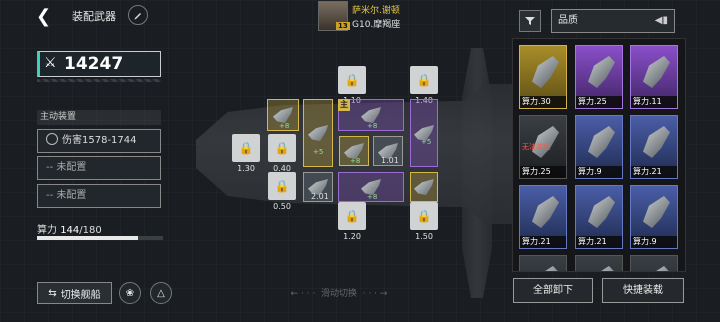  I want to click on quick-equip-button: 快捷装载, so click(643, 290).